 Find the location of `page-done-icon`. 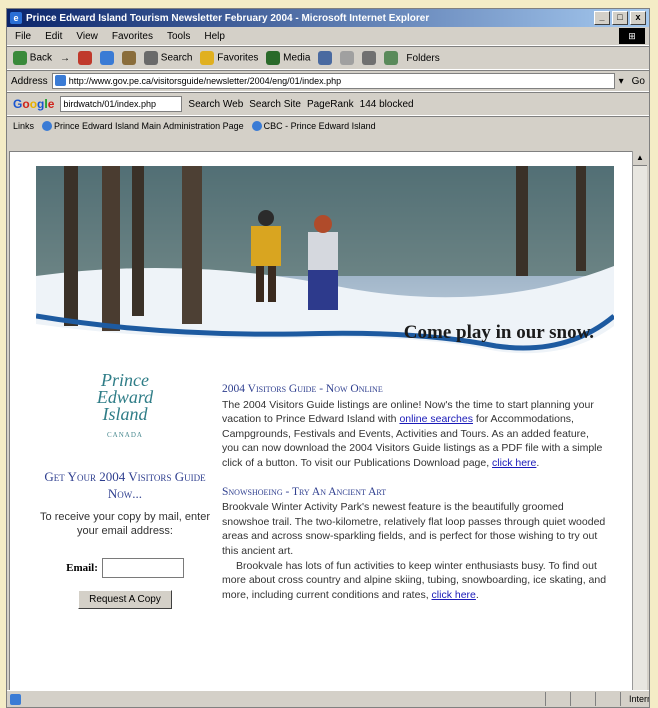

page-done-icon is located at coordinates (15, 699).